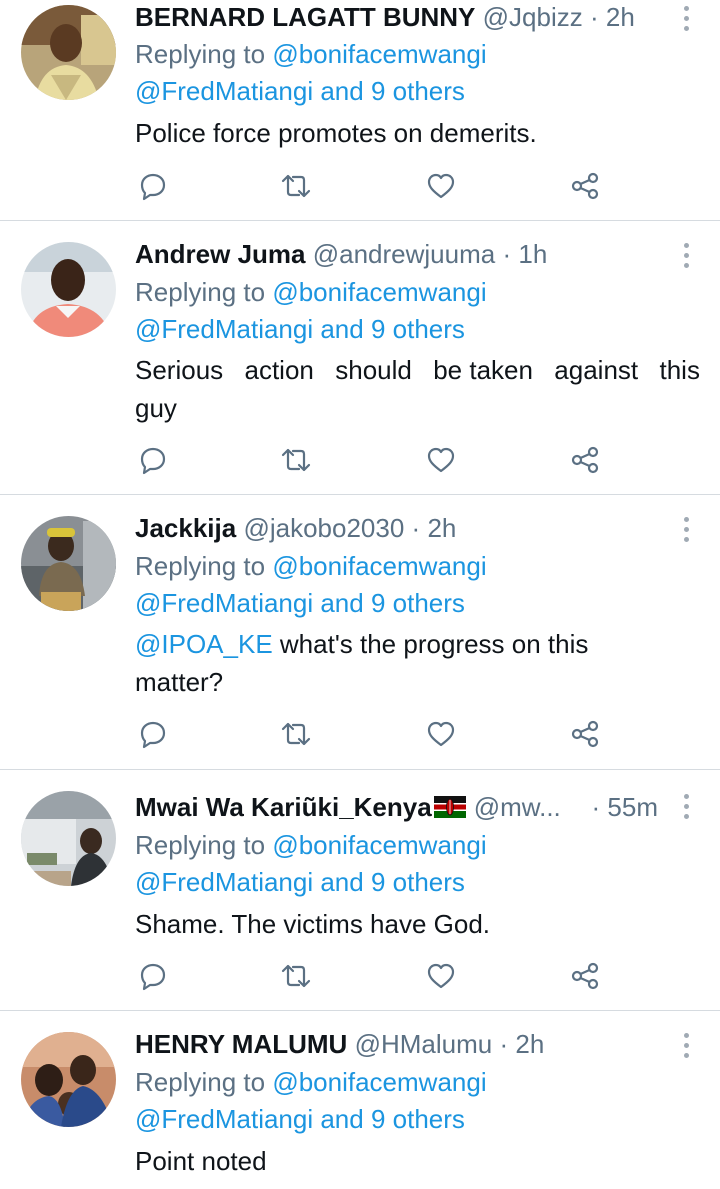 Image resolution: width=720 pixels, height=1189 pixels. What do you see at coordinates (632, 807) in the screenshot?
I see `timestamp: 55m` at bounding box center [632, 807].